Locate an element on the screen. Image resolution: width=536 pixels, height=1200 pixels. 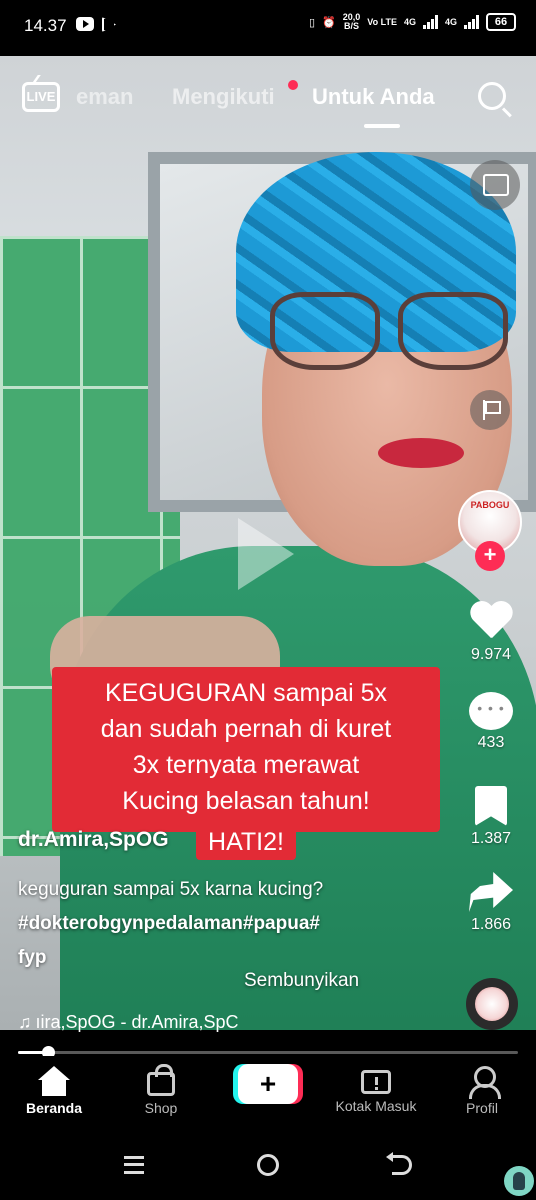
network-type-1: 4G is located at coordinates (409, 21).